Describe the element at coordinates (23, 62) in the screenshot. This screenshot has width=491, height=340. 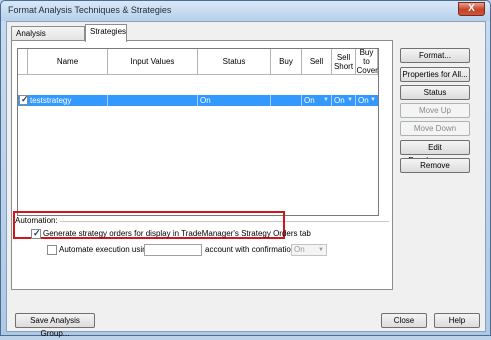
I see `grid-header-check` at that location.